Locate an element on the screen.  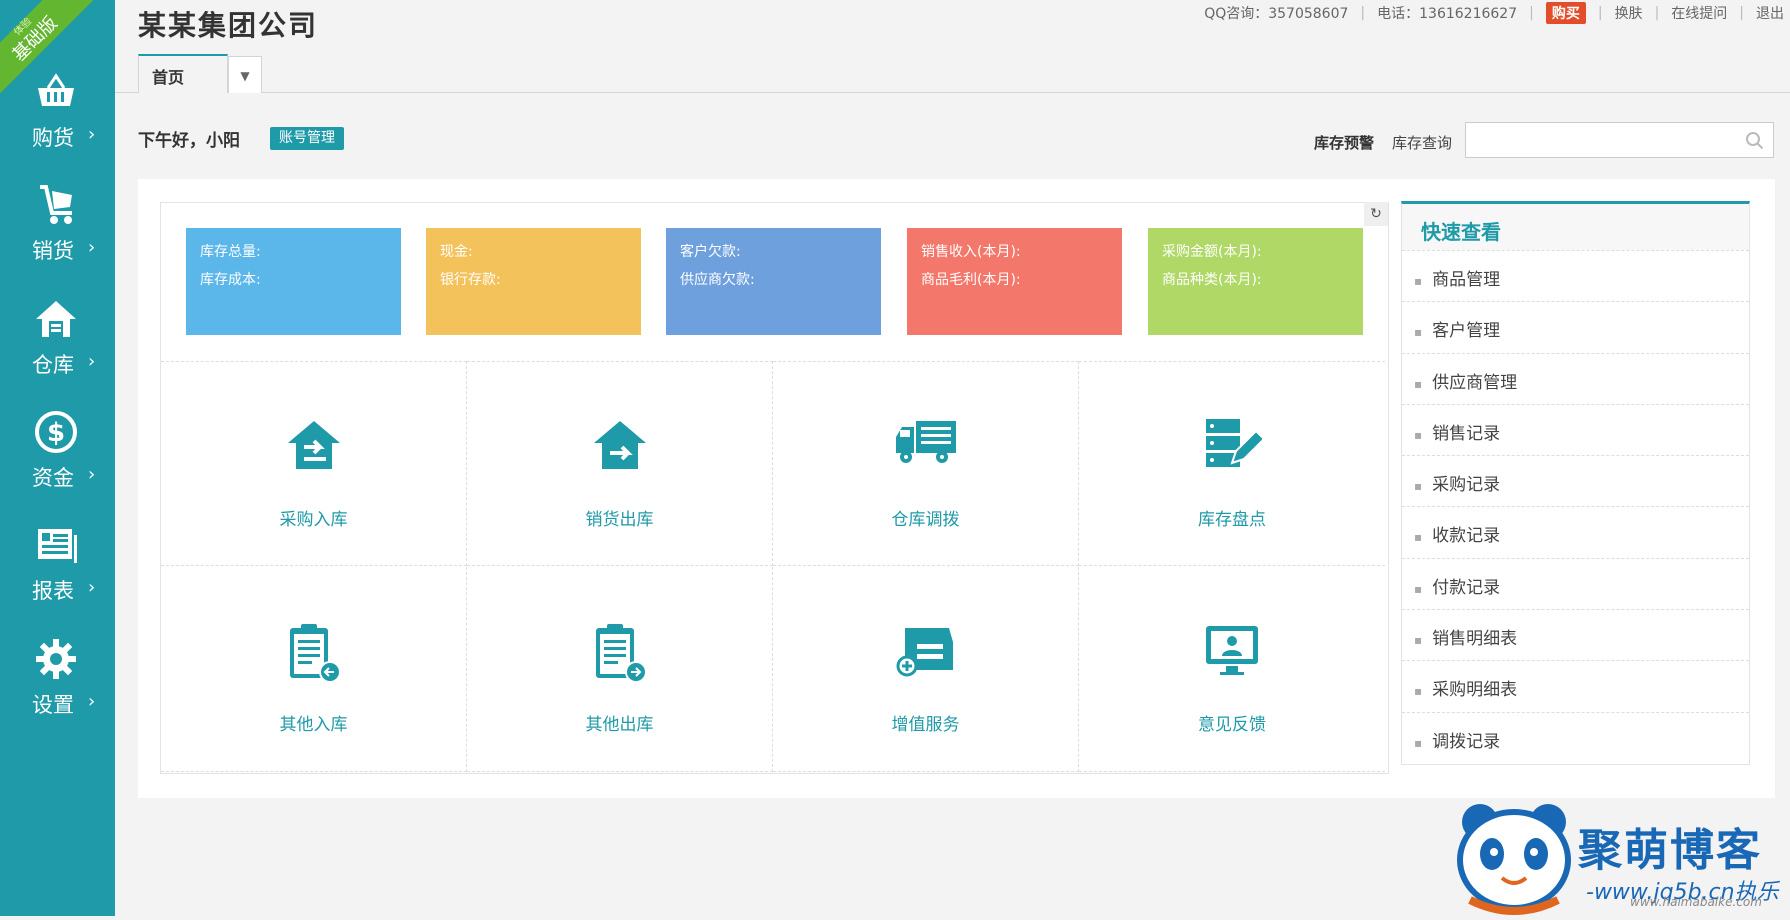
panda-logo-icon is located at coordinates (1514, 859).